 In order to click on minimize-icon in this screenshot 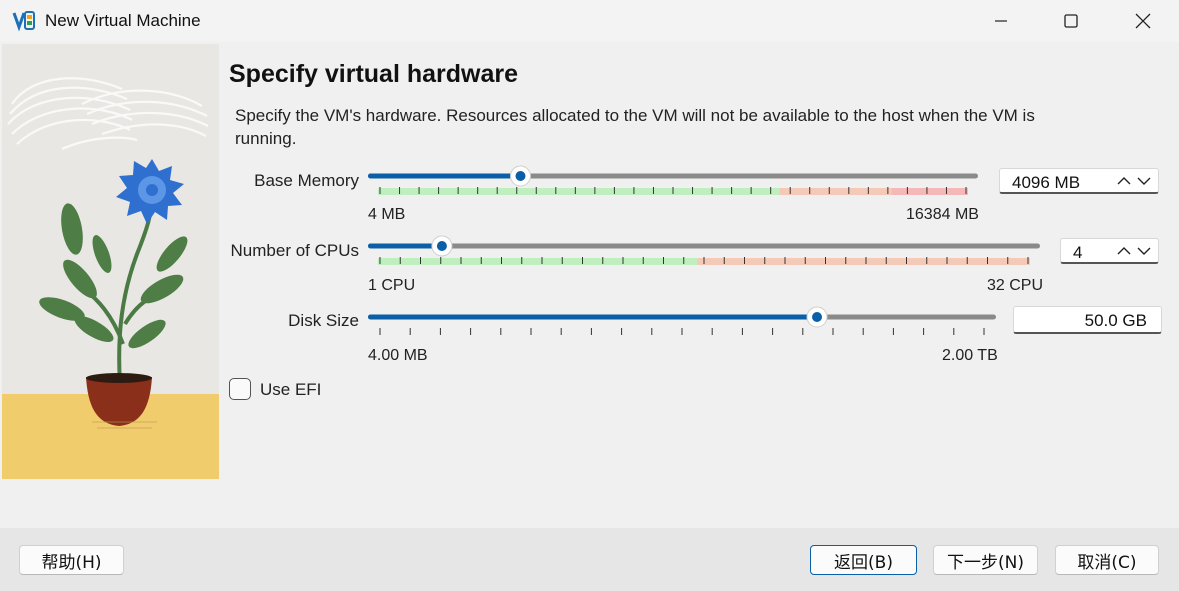, I will do `click(1001, 21)`.